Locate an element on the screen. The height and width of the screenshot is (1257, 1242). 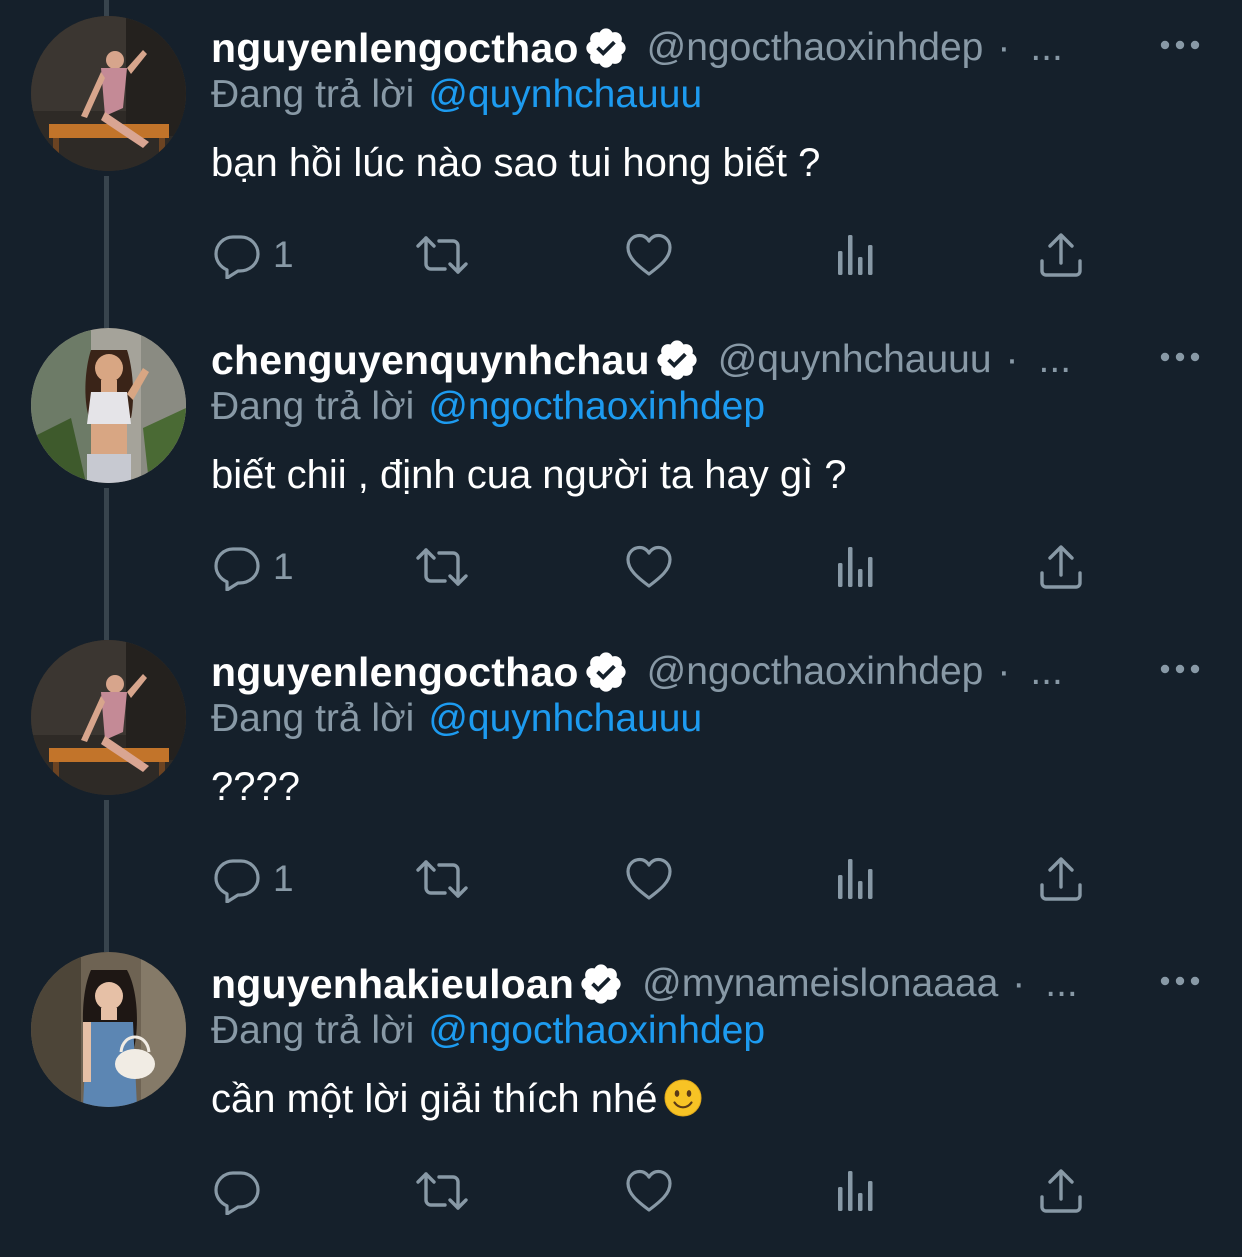
tweet-text: ???? is located at coordinates (255, 787).